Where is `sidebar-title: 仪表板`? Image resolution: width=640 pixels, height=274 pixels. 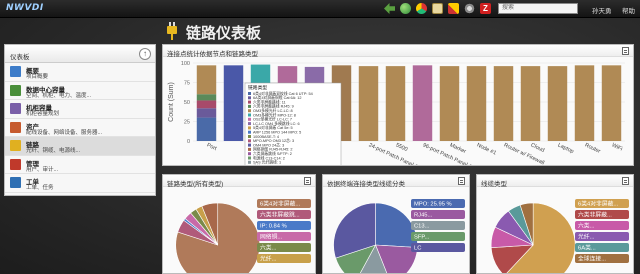
sidebar-title: 仪表板 is located at coordinates (20, 57).